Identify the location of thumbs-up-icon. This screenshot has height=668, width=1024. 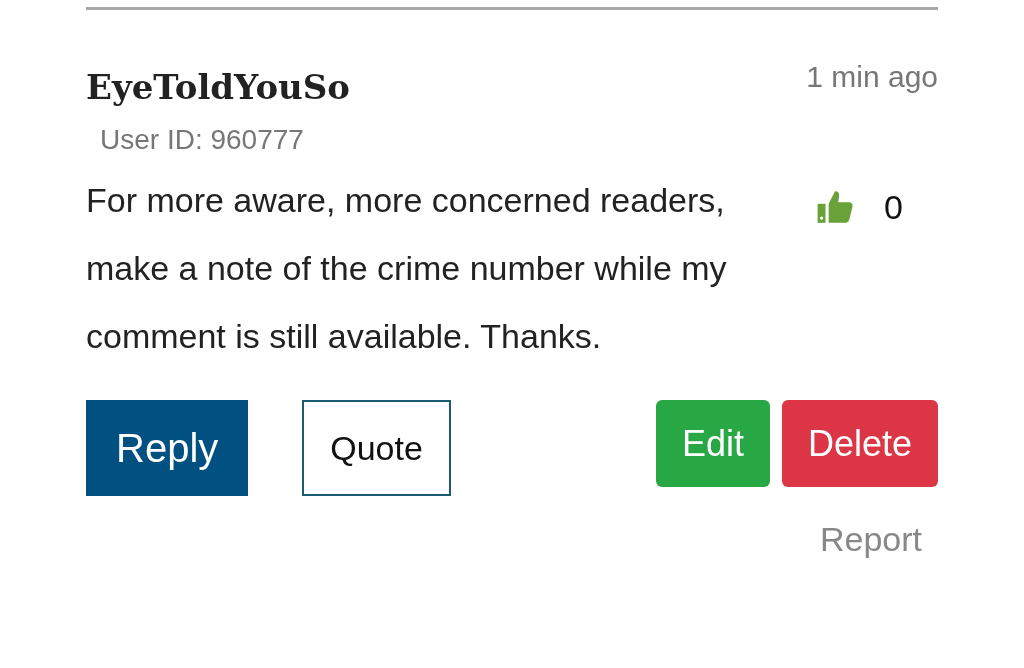
(835, 207).